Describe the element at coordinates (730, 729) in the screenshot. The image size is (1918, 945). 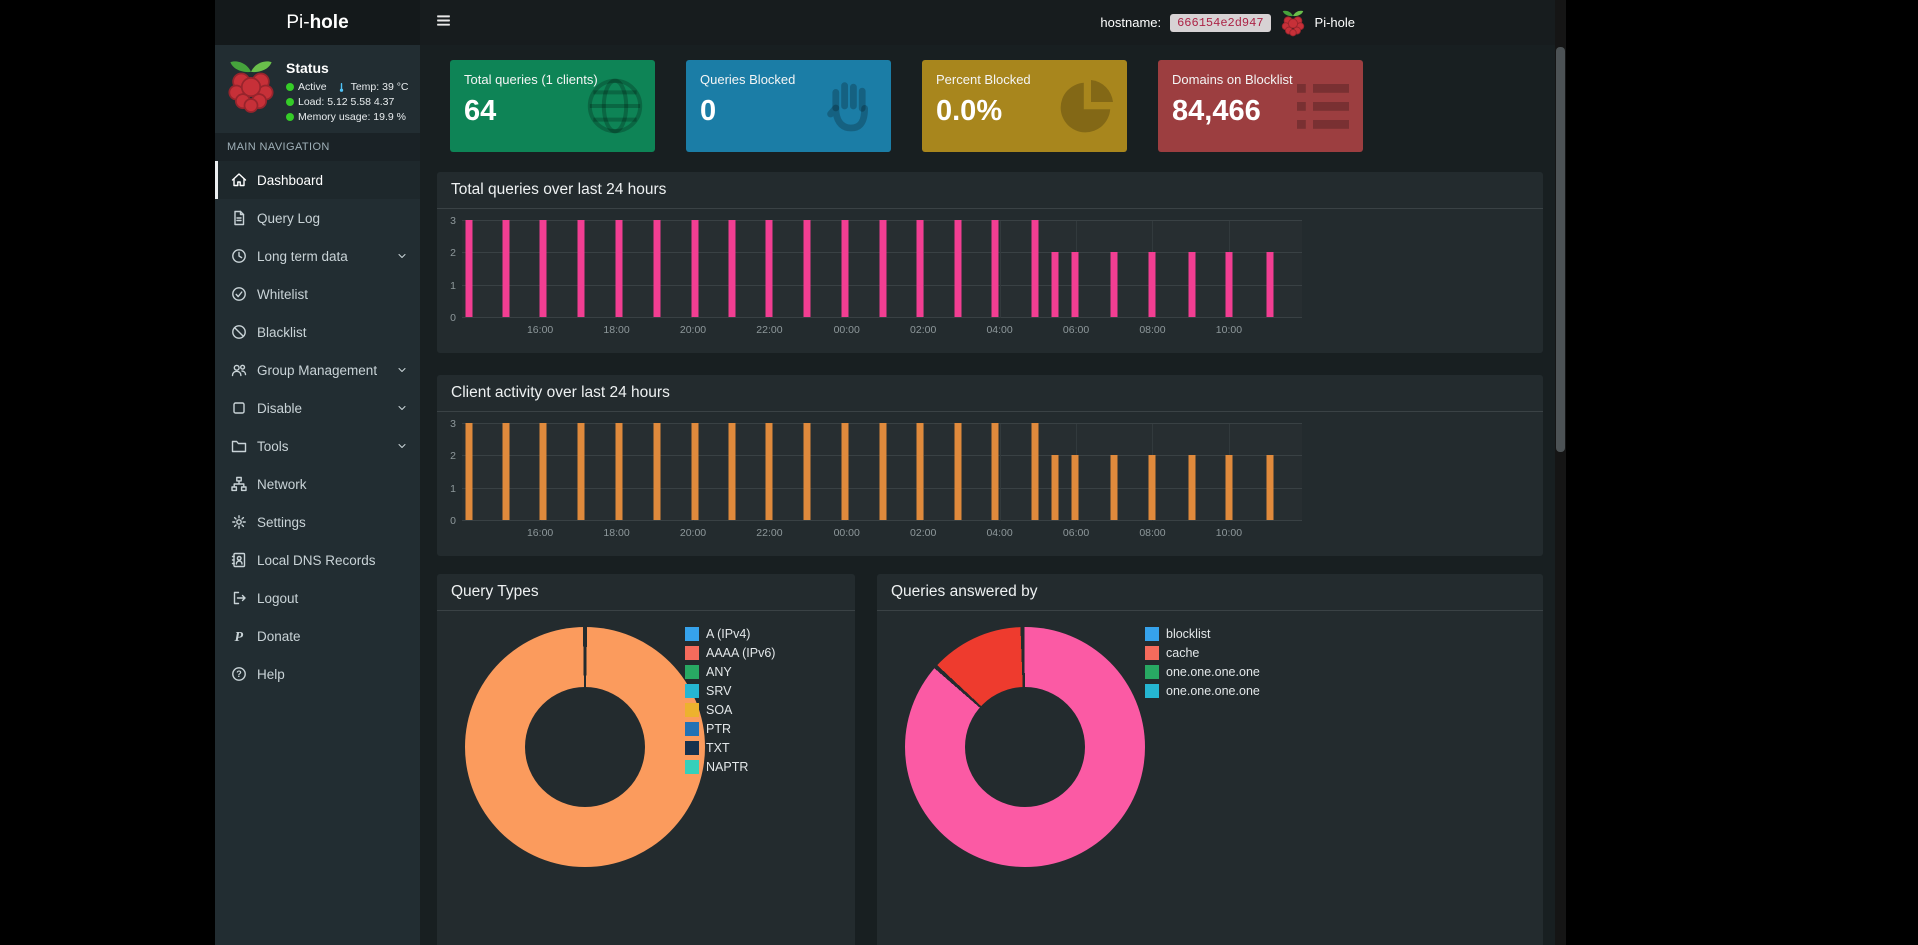
I see `legend-item-ptr: PTR` at that location.